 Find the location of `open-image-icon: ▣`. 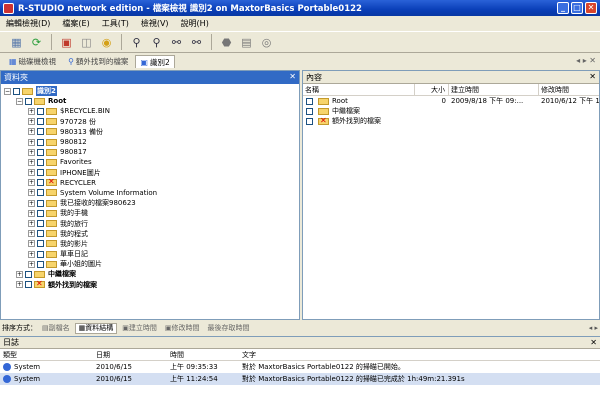

open-image-icon: ▣ is located at coordinates (66, 42).